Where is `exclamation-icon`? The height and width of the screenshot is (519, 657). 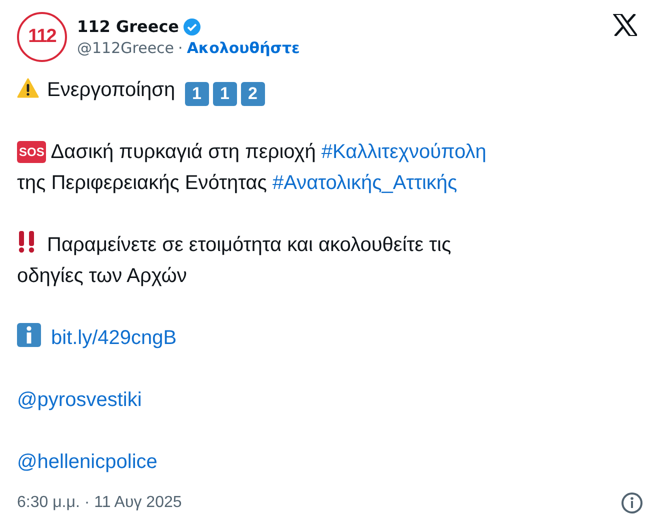 exclamation-icon is located at coordinates (27, 242).